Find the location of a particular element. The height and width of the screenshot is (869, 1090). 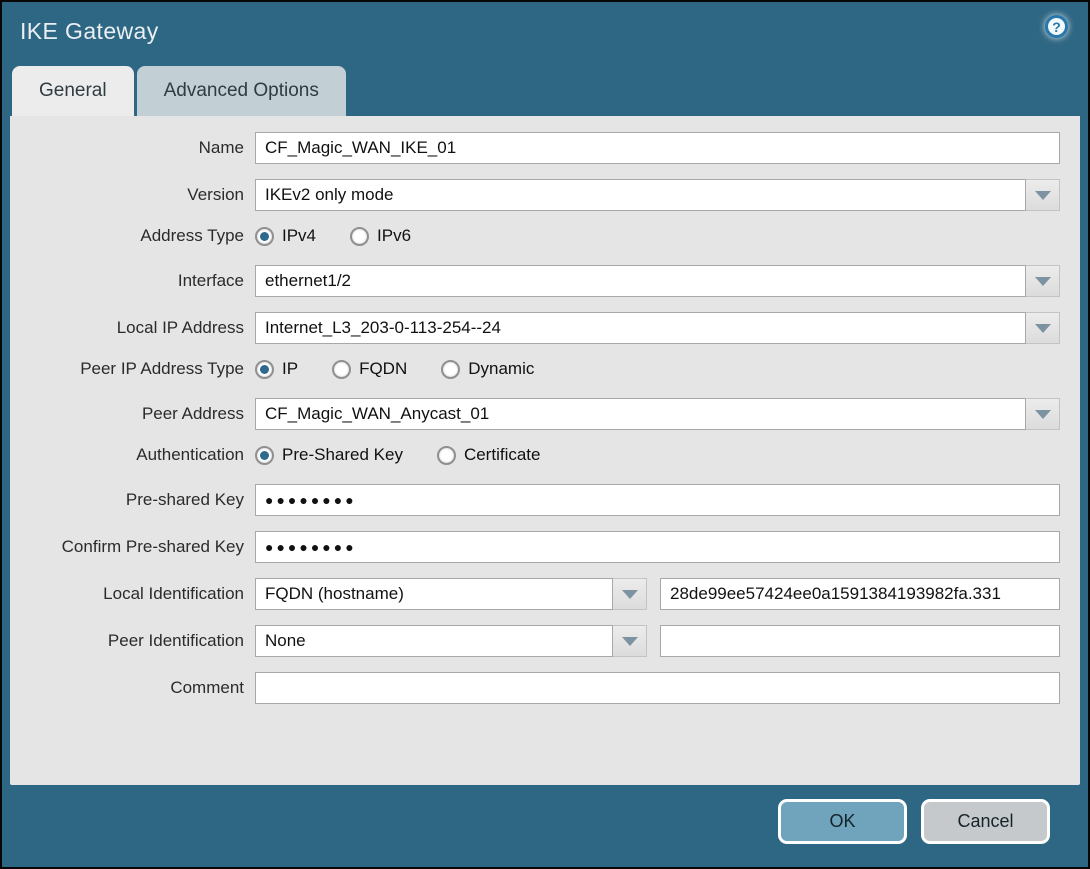

radio-ipv4-label: IPv4 is located at coordinates (299, 235).